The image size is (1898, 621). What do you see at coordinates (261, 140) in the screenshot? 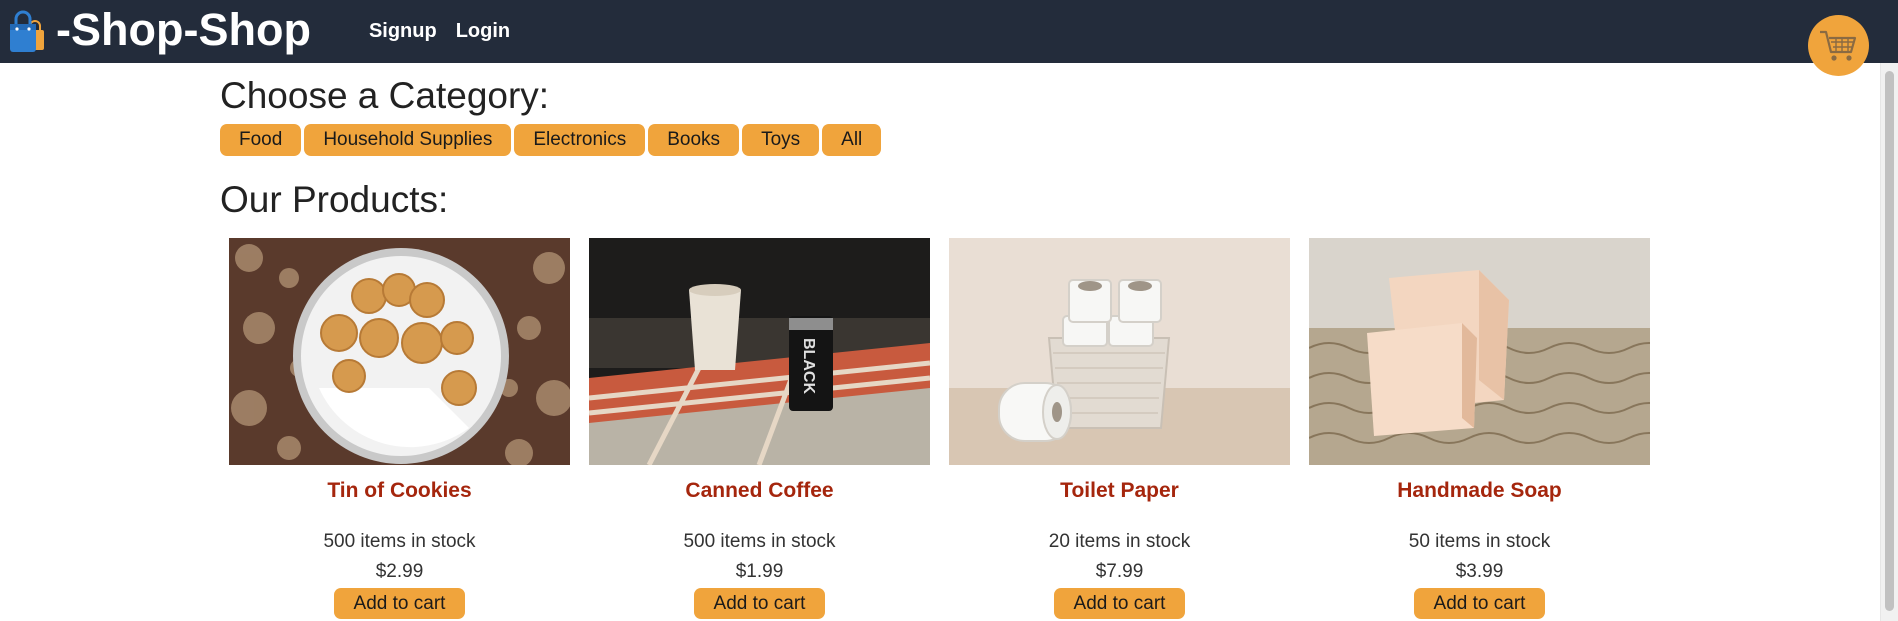
I see `category-food-button: Food` at bounding box center [261, 140].